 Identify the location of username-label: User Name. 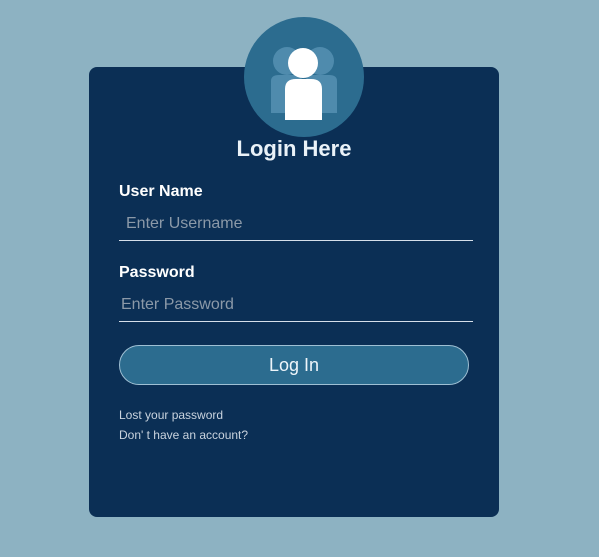
(161, 191).